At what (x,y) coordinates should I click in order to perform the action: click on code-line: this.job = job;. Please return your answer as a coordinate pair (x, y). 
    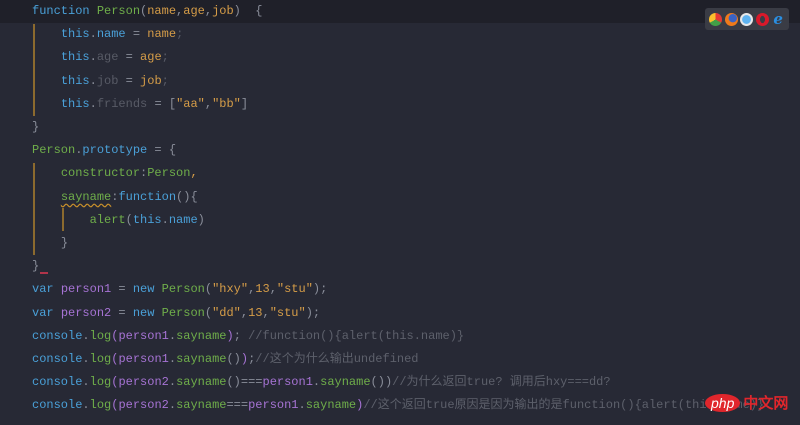
    Looking at the image, I should click on (100, 81).